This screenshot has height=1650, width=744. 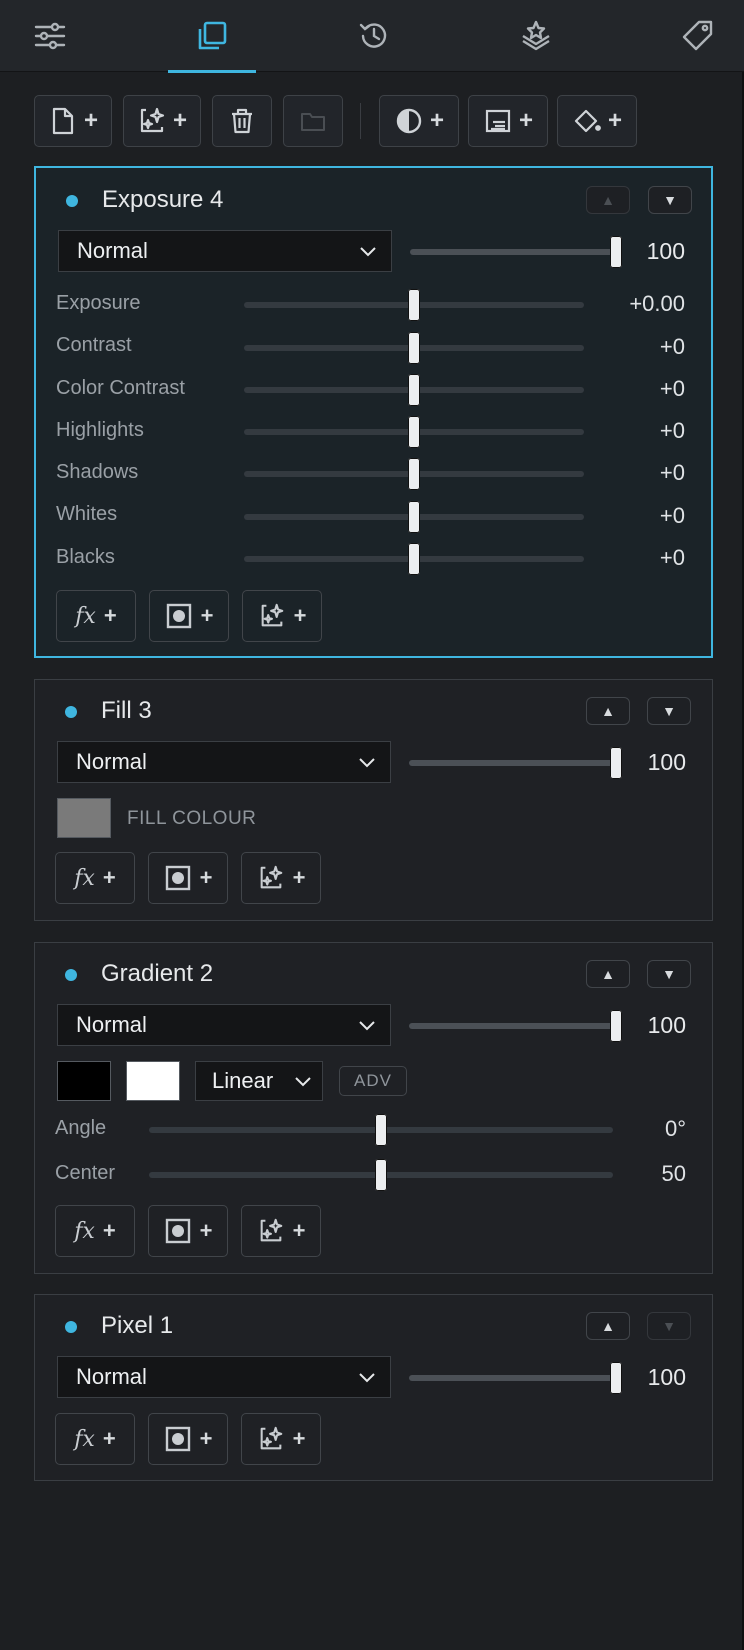 What do you see at coordinates (192, 818) in the screenshot?
I see `fill-colour-label: FILL COLOUR` at bounding box center [192, 818].